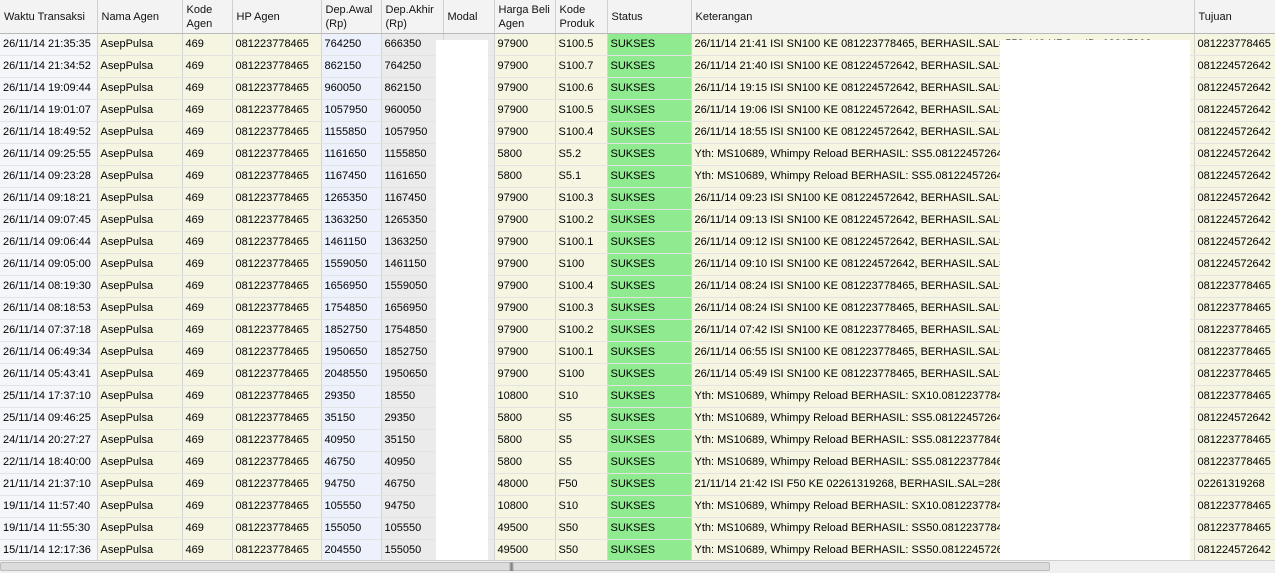 The width and height of the screenshot is (1275, 573). Describe the element at coordinates (49, 132) in the screenshot. I see `cell-waktu: 26/11/14 18:49:52` at that location.